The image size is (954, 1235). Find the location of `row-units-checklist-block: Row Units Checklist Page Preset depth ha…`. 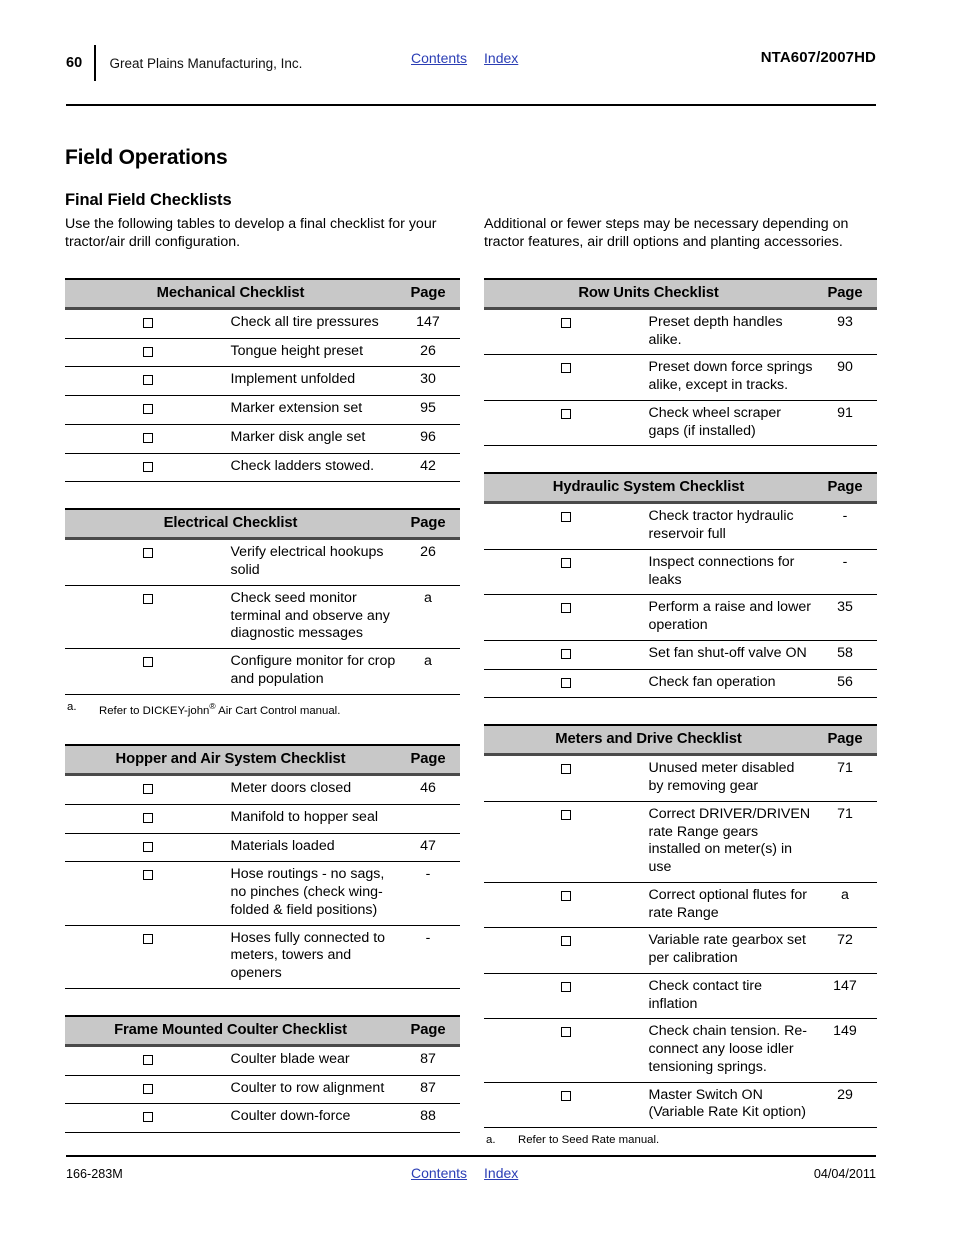

row-units-checklist-block: Row Units Checklist Page Preset depth ha… is located at coordinates (680, 362).